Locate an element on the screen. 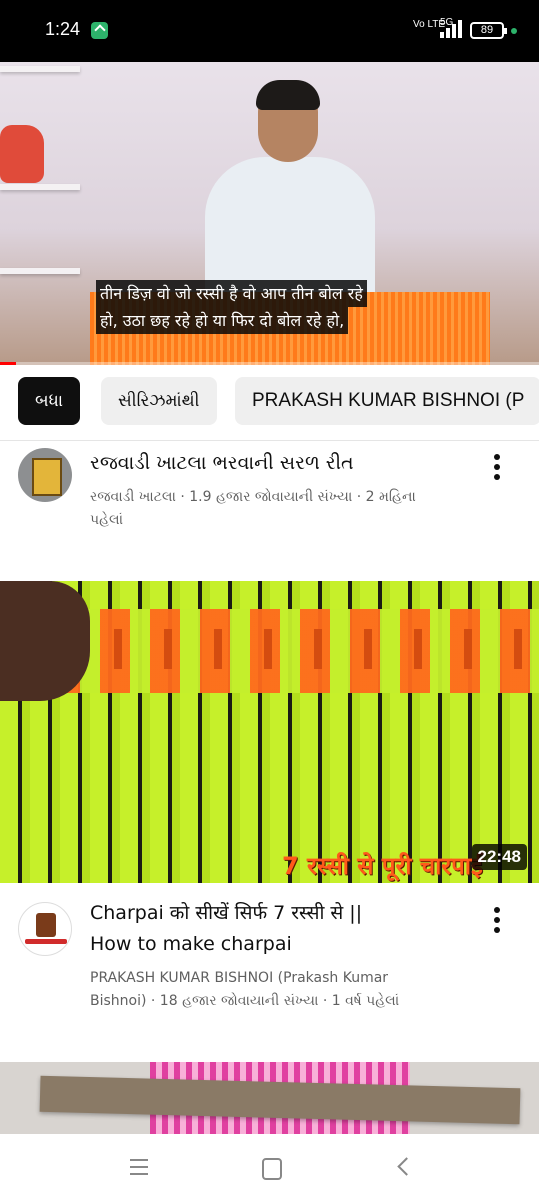 This screenshot has height=1200, width=539. video-title-line: Charpai को सीखें सिर्फ 7 रस्सी से || is located at coordinates (226, 913).